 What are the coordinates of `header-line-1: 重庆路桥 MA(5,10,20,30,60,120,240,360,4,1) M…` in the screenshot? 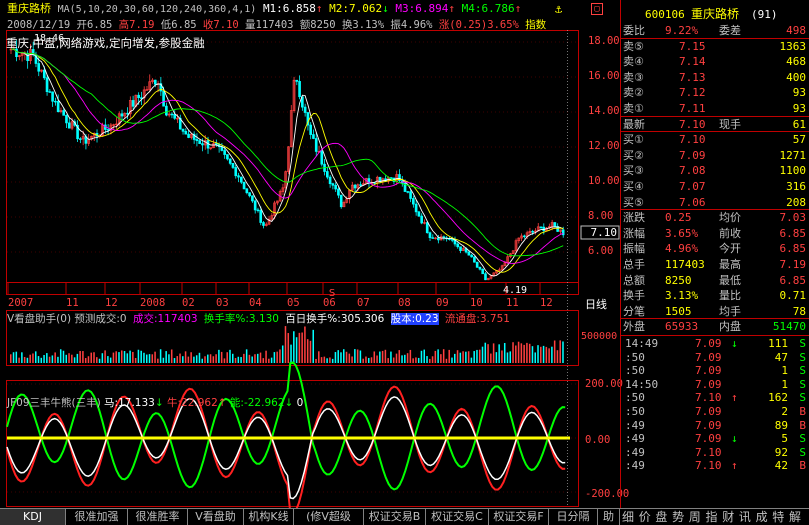 It's located at (264, 9).